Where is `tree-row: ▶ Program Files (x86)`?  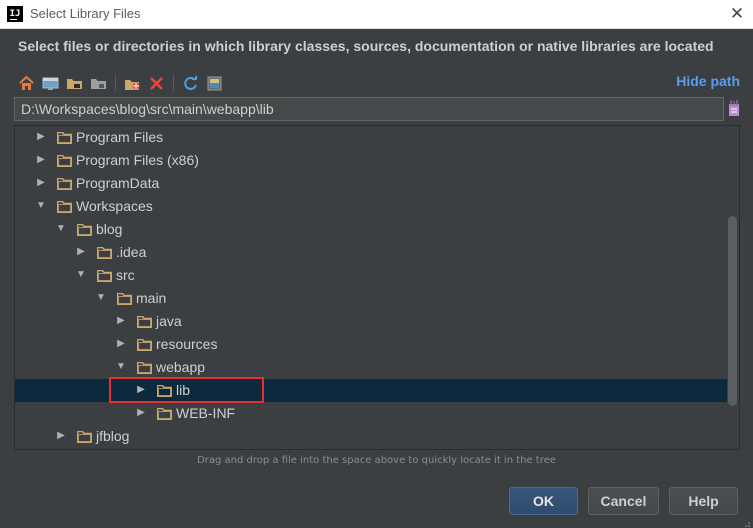 tree-row: ▶ Program Files (x86) is located at coordinates (371, 160).